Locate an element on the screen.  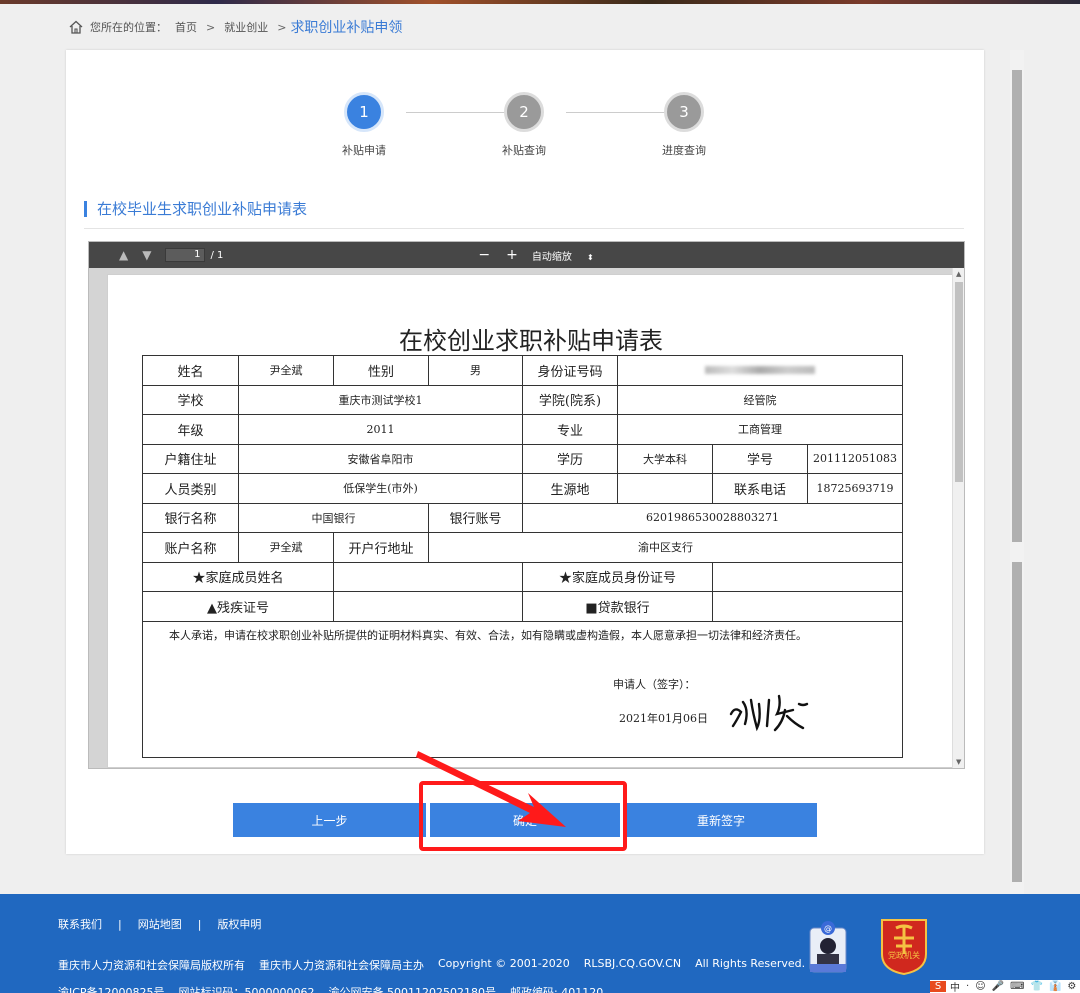
footer-links: 联系我们 | 网站地图 | 版权申明 is located at coordinates (159, 924).